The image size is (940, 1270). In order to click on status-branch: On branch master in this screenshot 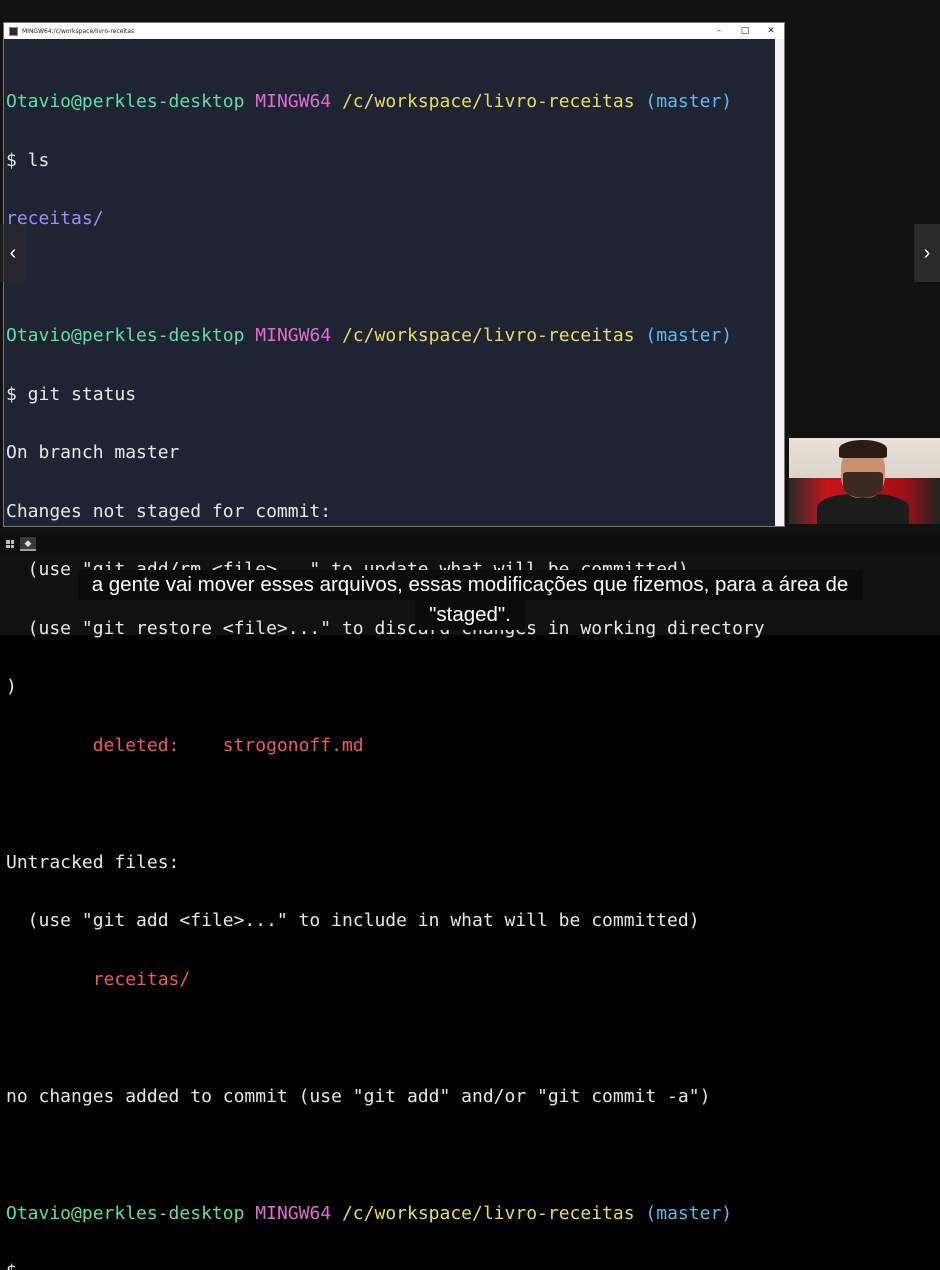, I will do `click(93, 452)`.